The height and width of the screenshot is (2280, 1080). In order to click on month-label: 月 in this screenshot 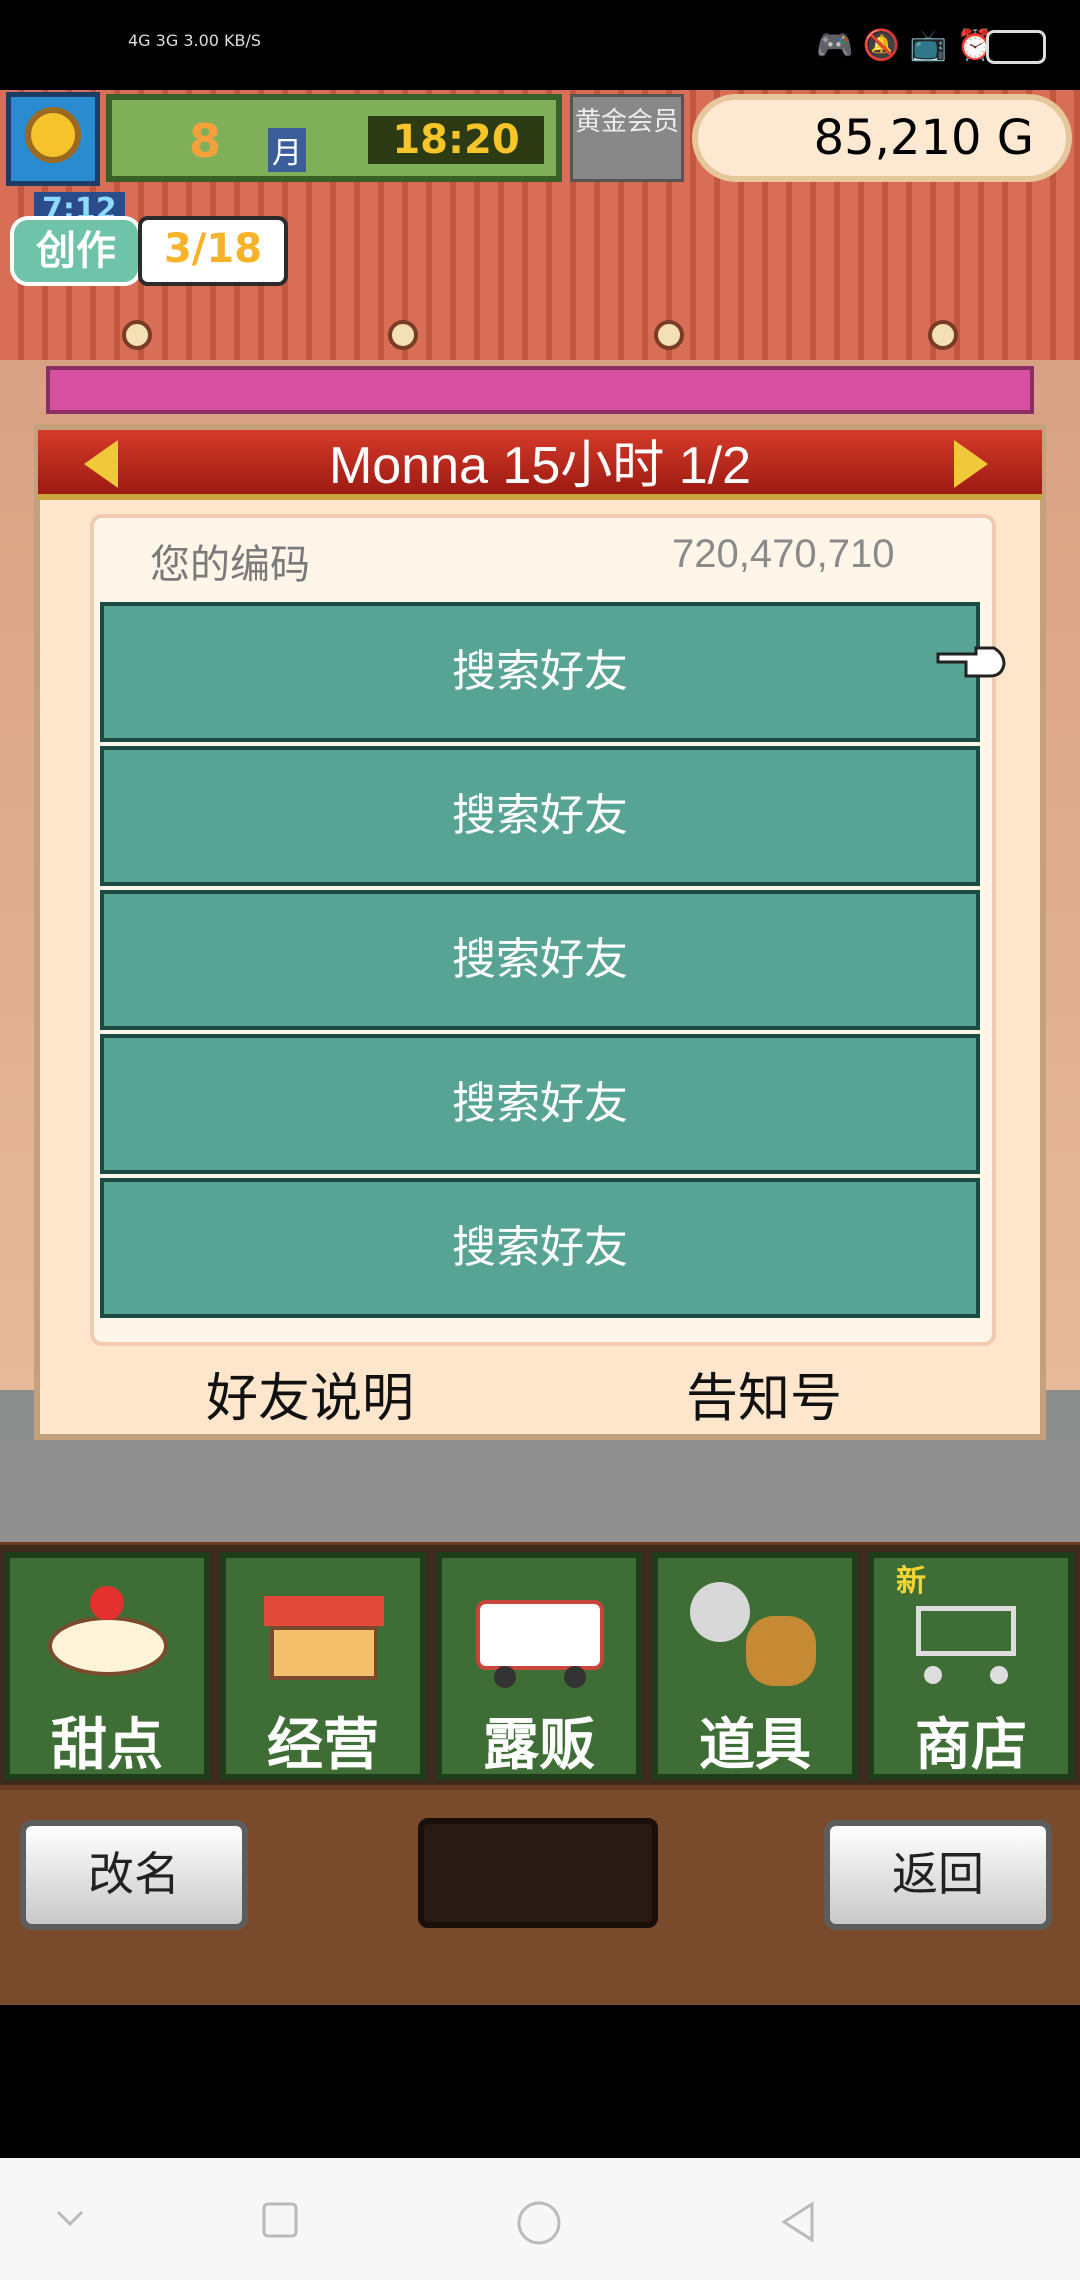, I will do `click(287, 150)`.